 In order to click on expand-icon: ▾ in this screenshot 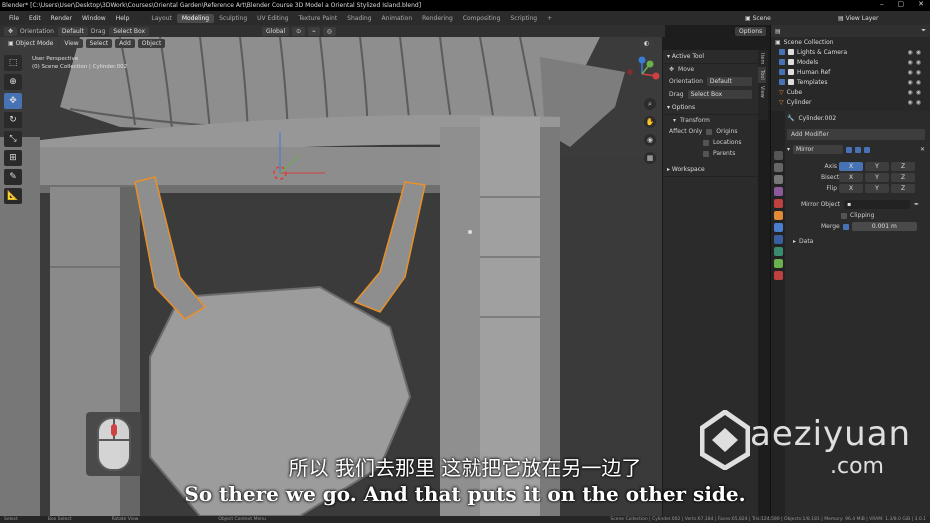, I will do `click(788, 149)`.